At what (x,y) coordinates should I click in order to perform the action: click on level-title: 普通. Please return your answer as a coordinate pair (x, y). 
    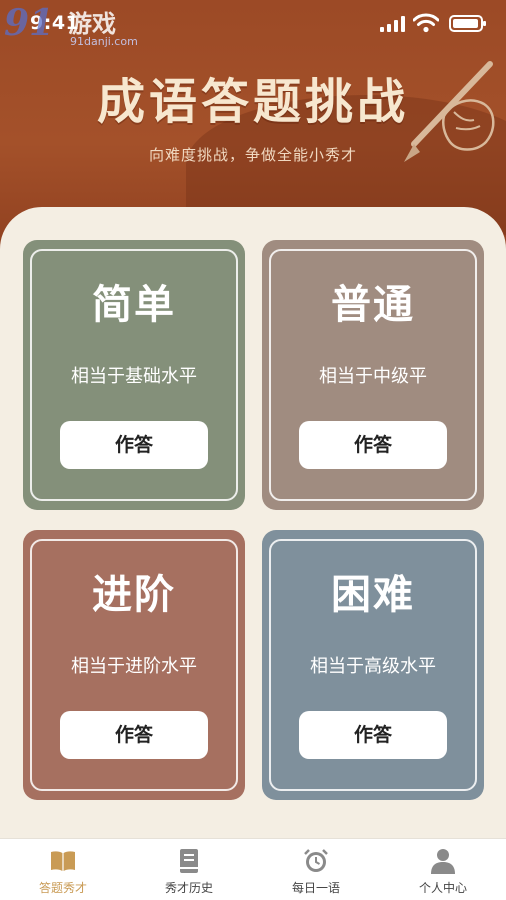
    Looking at the image, I should click on (373, 305).